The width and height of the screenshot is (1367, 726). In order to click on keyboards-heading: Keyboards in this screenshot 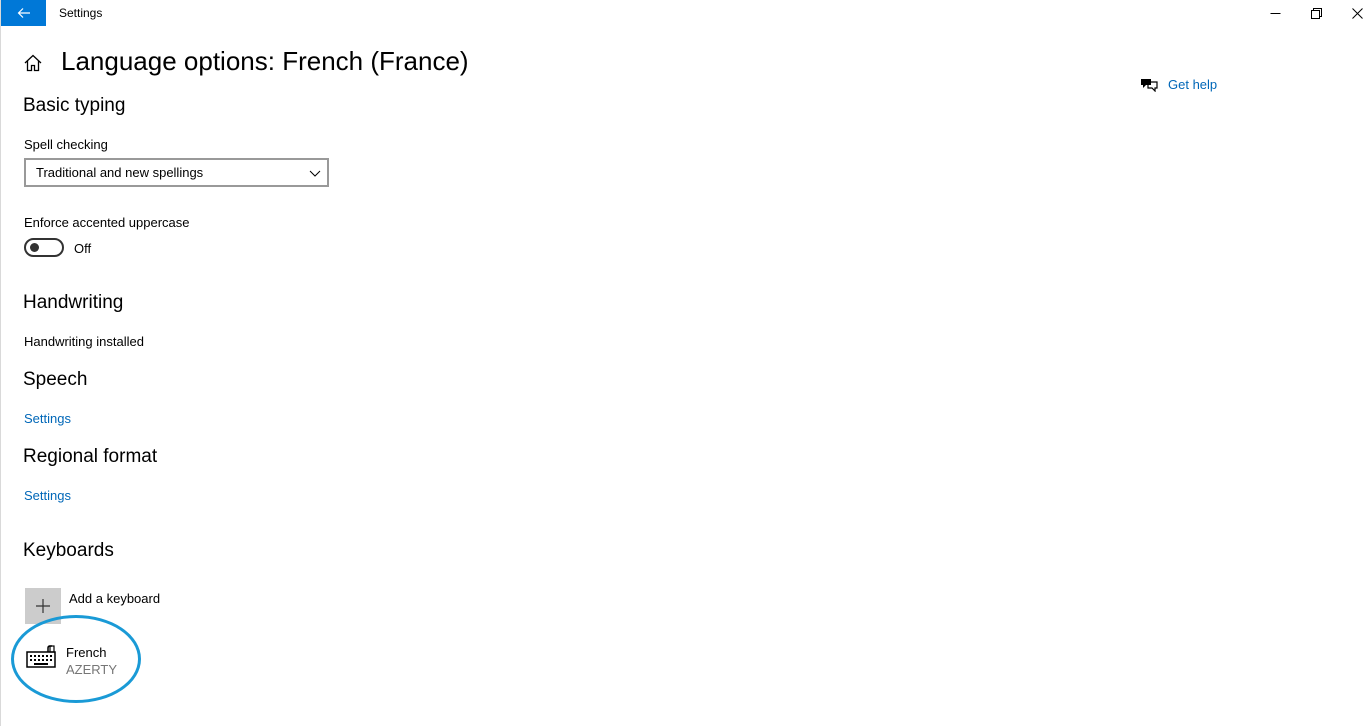, I will do `click(68, 550)`.